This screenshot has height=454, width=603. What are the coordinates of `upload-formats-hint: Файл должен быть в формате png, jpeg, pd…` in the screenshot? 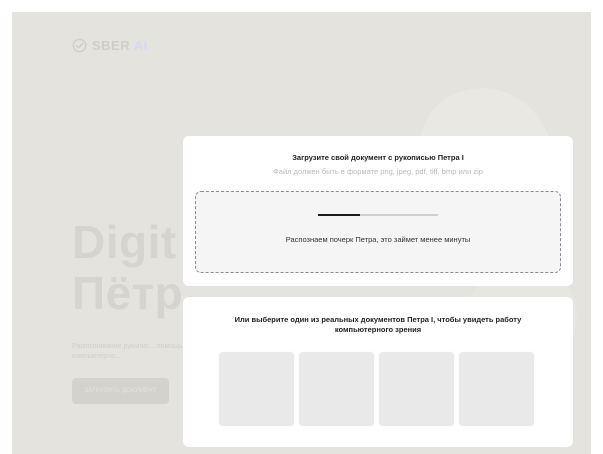 It's located at (378, 171).